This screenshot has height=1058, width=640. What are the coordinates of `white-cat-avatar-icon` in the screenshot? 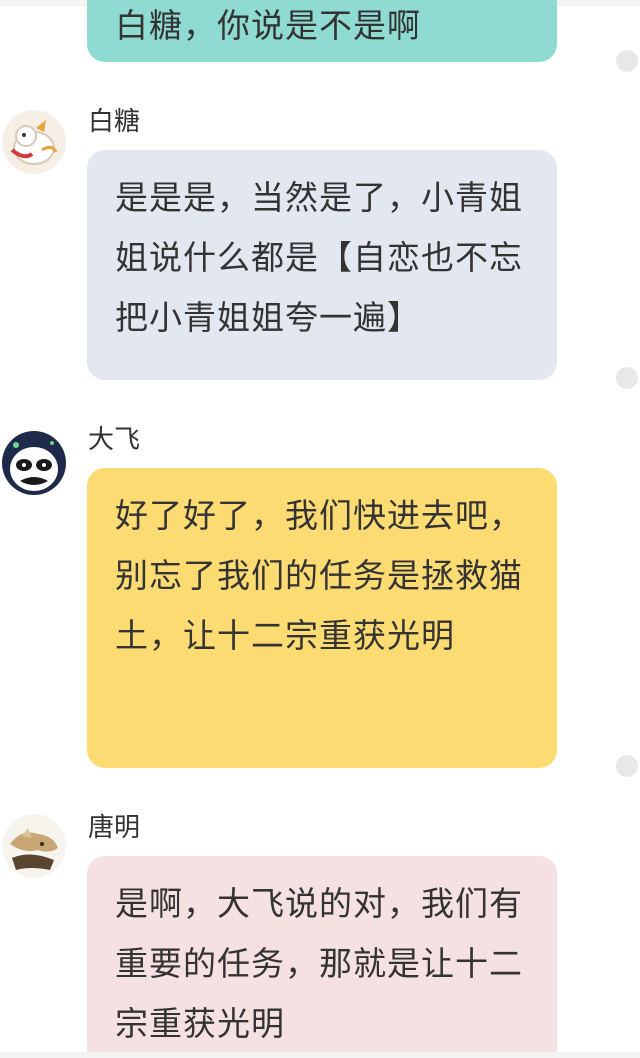 It's located at (34, 142).